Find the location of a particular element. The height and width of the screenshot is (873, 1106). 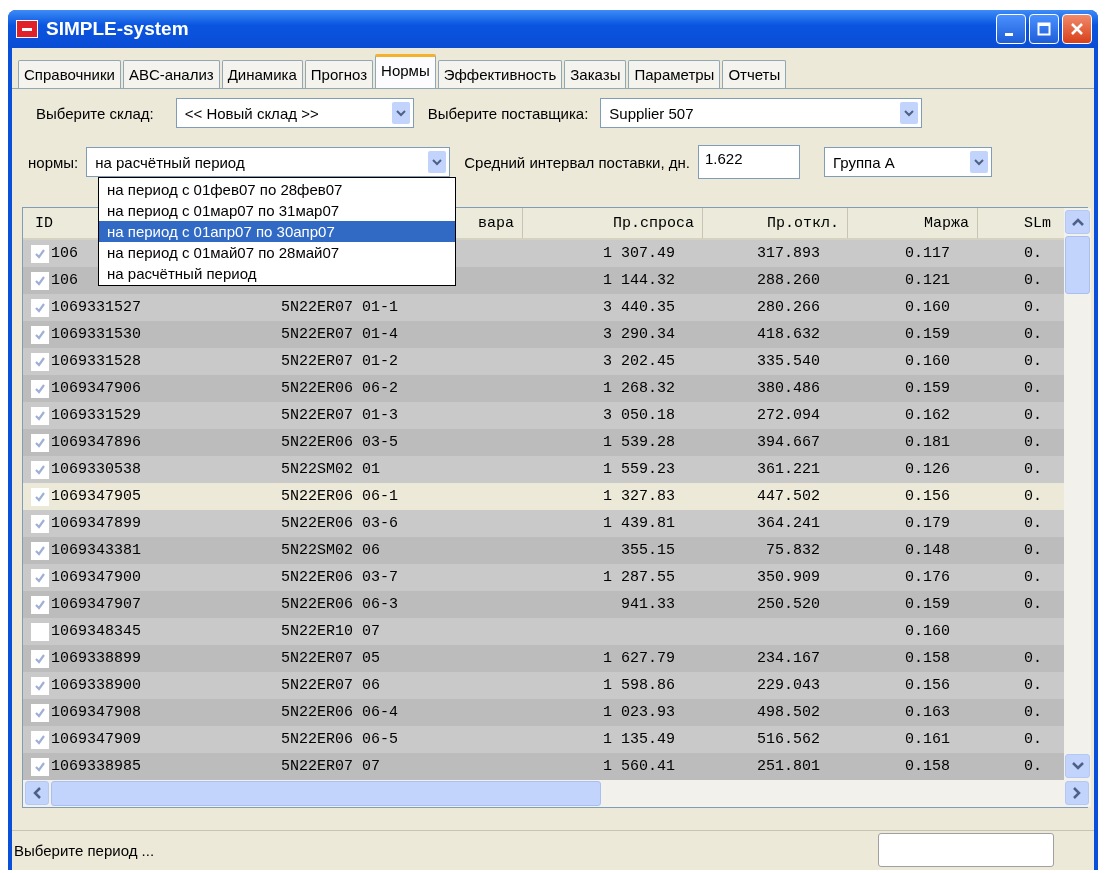

tab: Заказы is located at coordinates (595, 74).